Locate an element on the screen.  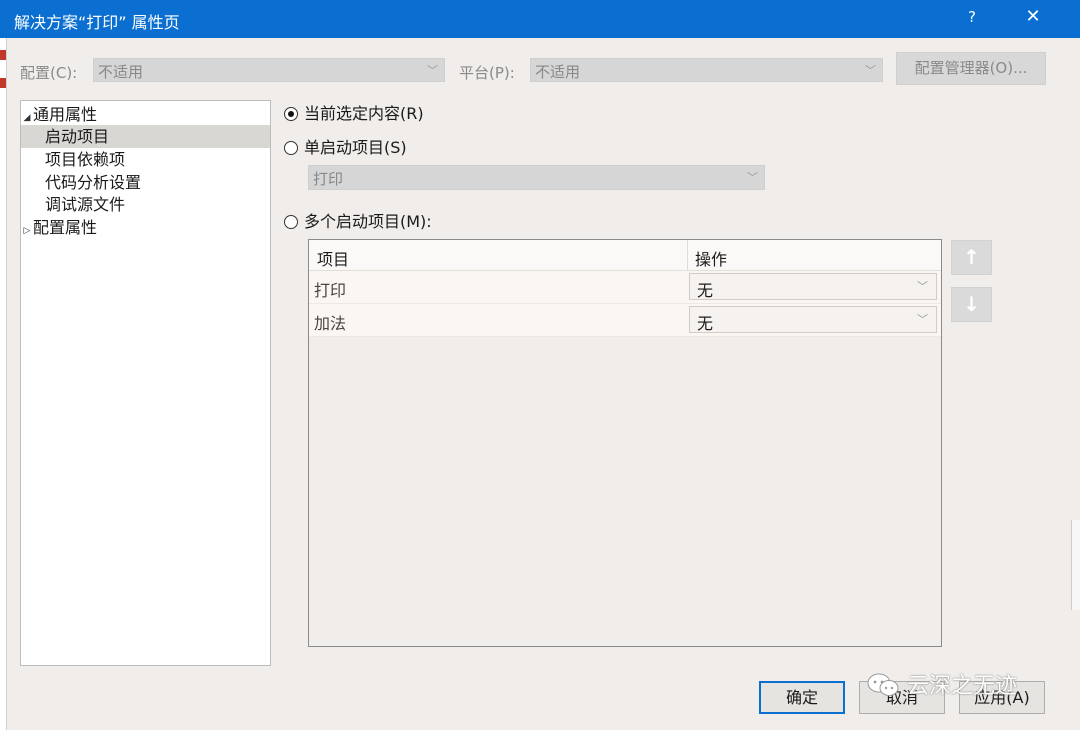
config-dropdown: 不适用 ﹀ is located at coordinates (269, 70).